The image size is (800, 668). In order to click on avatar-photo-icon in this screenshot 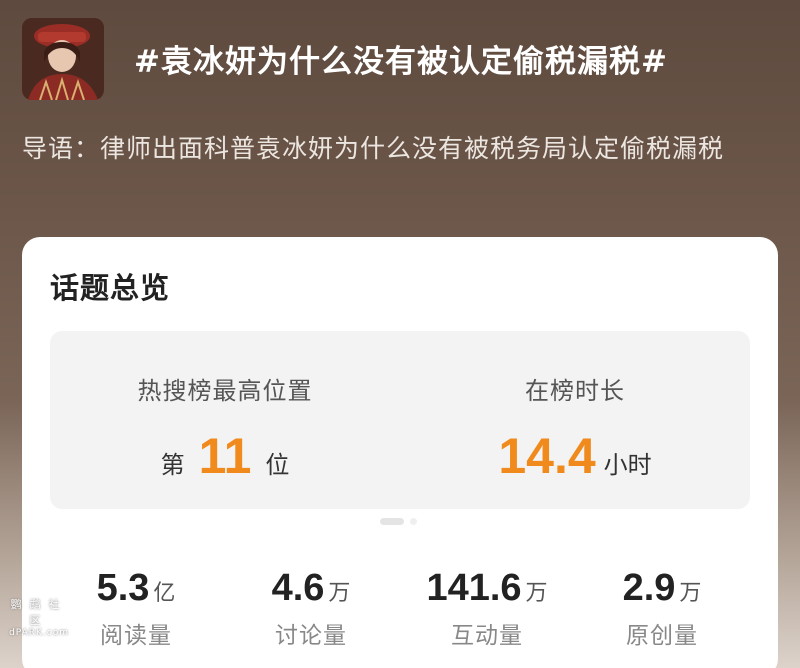, I will do `click(63, 59)`.